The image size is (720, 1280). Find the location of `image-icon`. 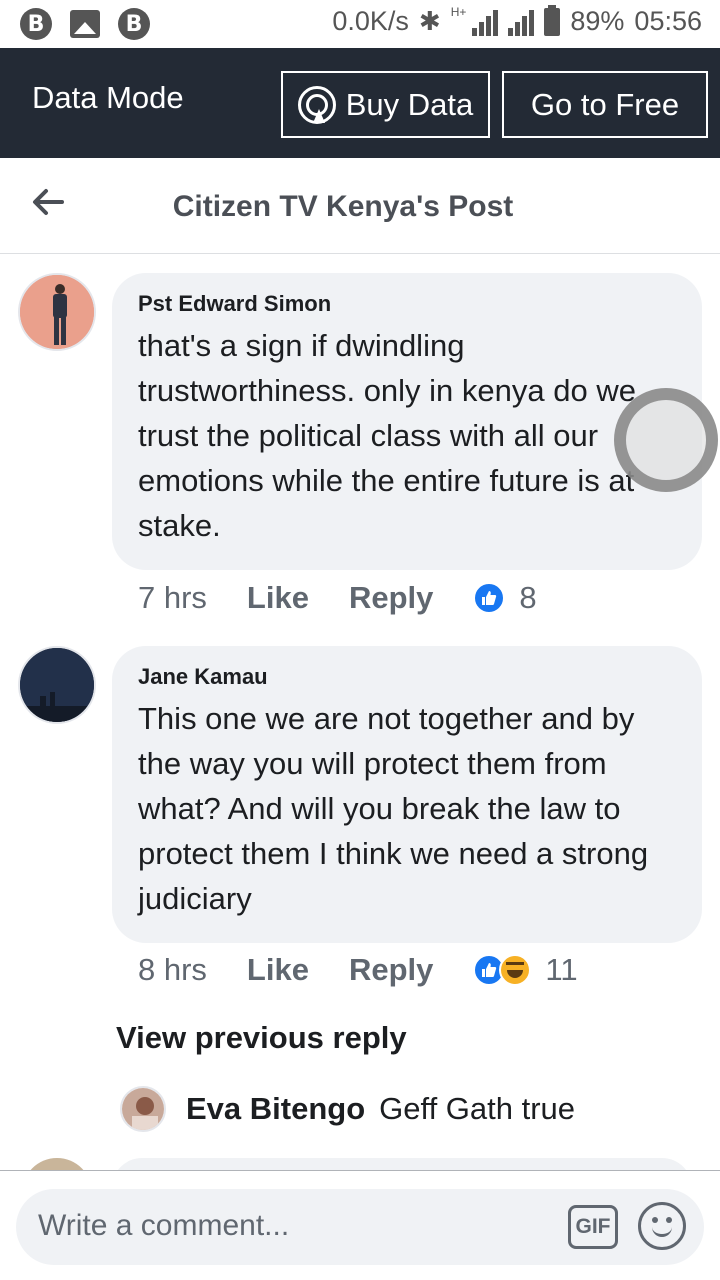

image-icon is located at coordinates (85, 24).